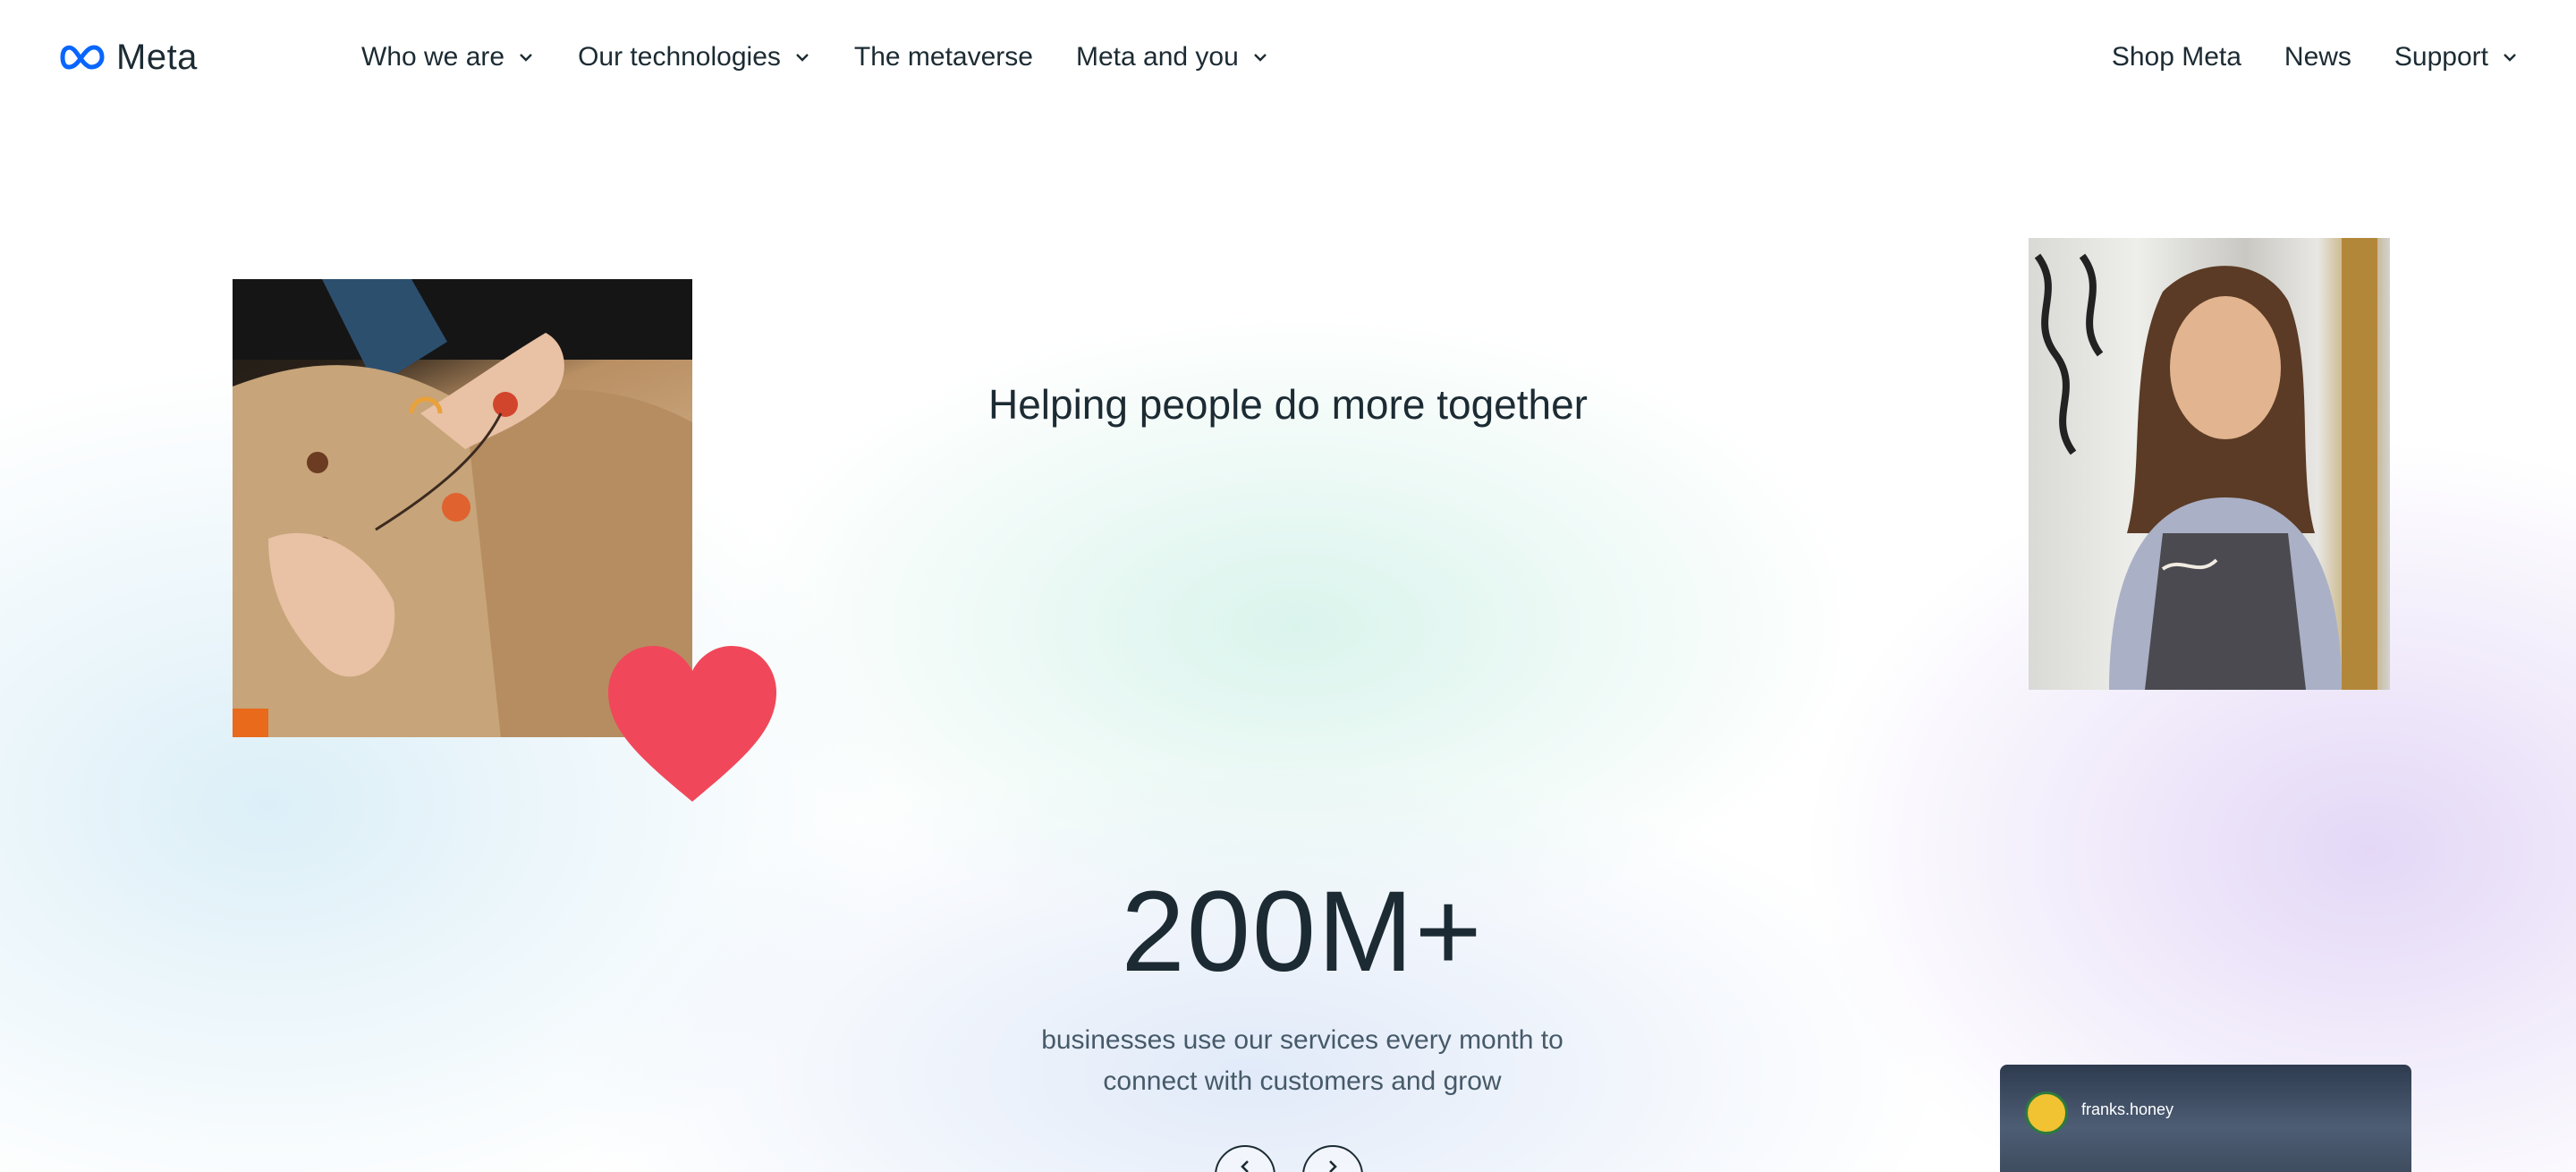  I want to click on nav-shop-meta: Shop Meta, so click(2176, 57).